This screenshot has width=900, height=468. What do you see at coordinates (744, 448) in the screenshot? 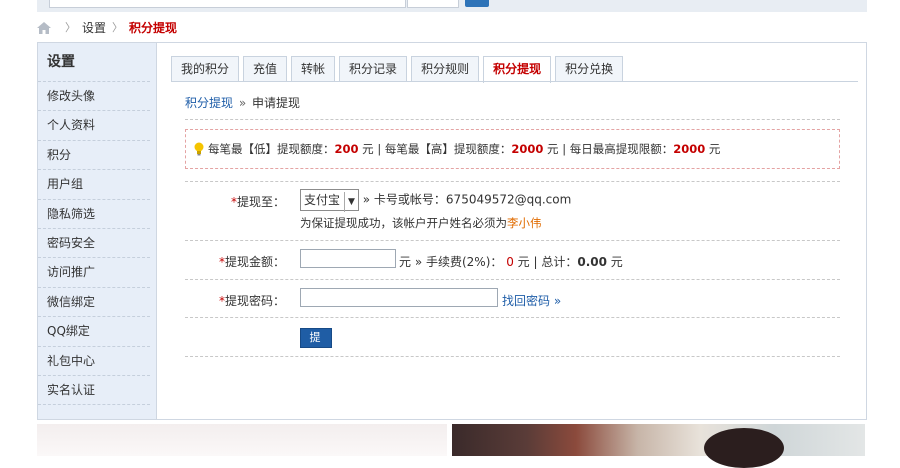
I see `banner-photo-detail` at bounding box center [744, 448].